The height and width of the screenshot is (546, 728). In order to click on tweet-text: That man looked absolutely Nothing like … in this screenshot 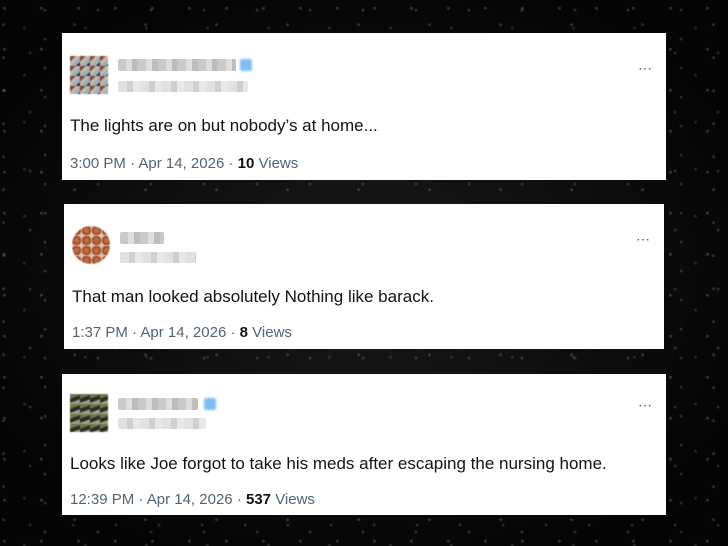, I will do `click(253, 296)`.